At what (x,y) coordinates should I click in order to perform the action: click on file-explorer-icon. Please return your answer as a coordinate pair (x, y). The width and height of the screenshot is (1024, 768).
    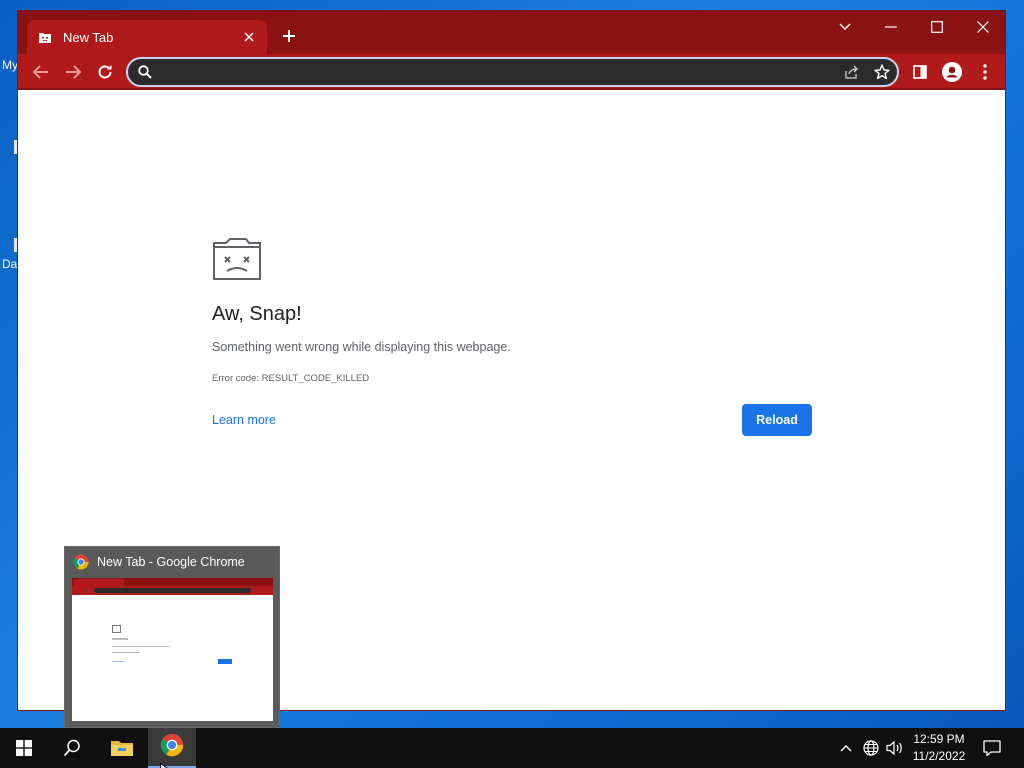
    Looking at the image, I should click on (122, 748).